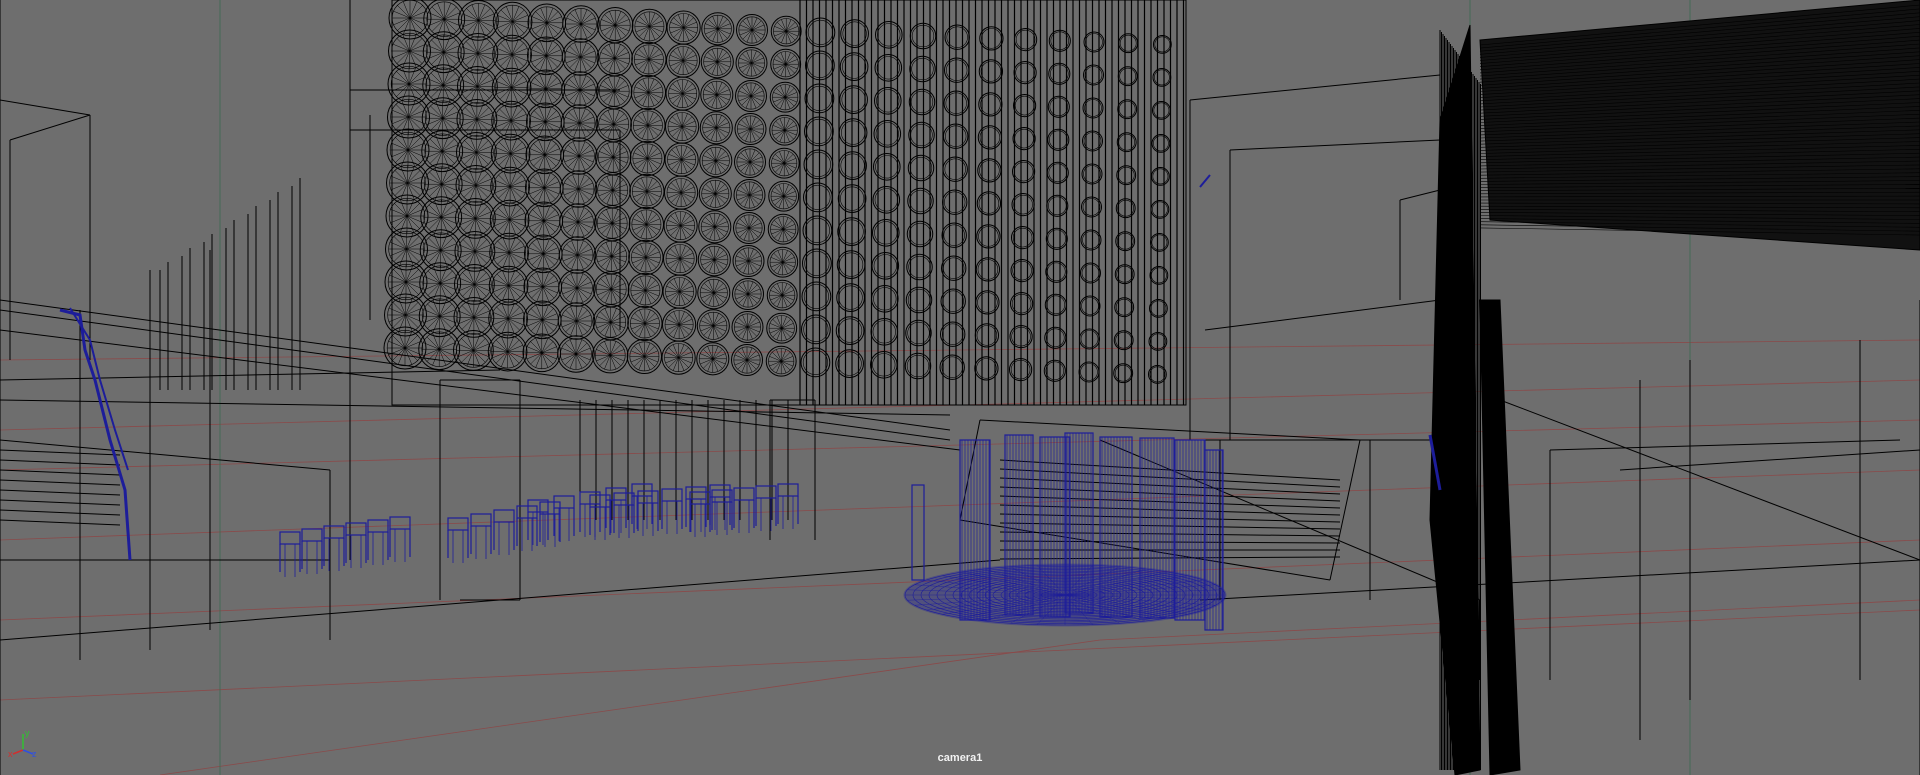 This screenshot has width=1920, height=775. Describe the element at coordinates (34, 753) in the screenshot. I see `axis-z-label: z` at that location.